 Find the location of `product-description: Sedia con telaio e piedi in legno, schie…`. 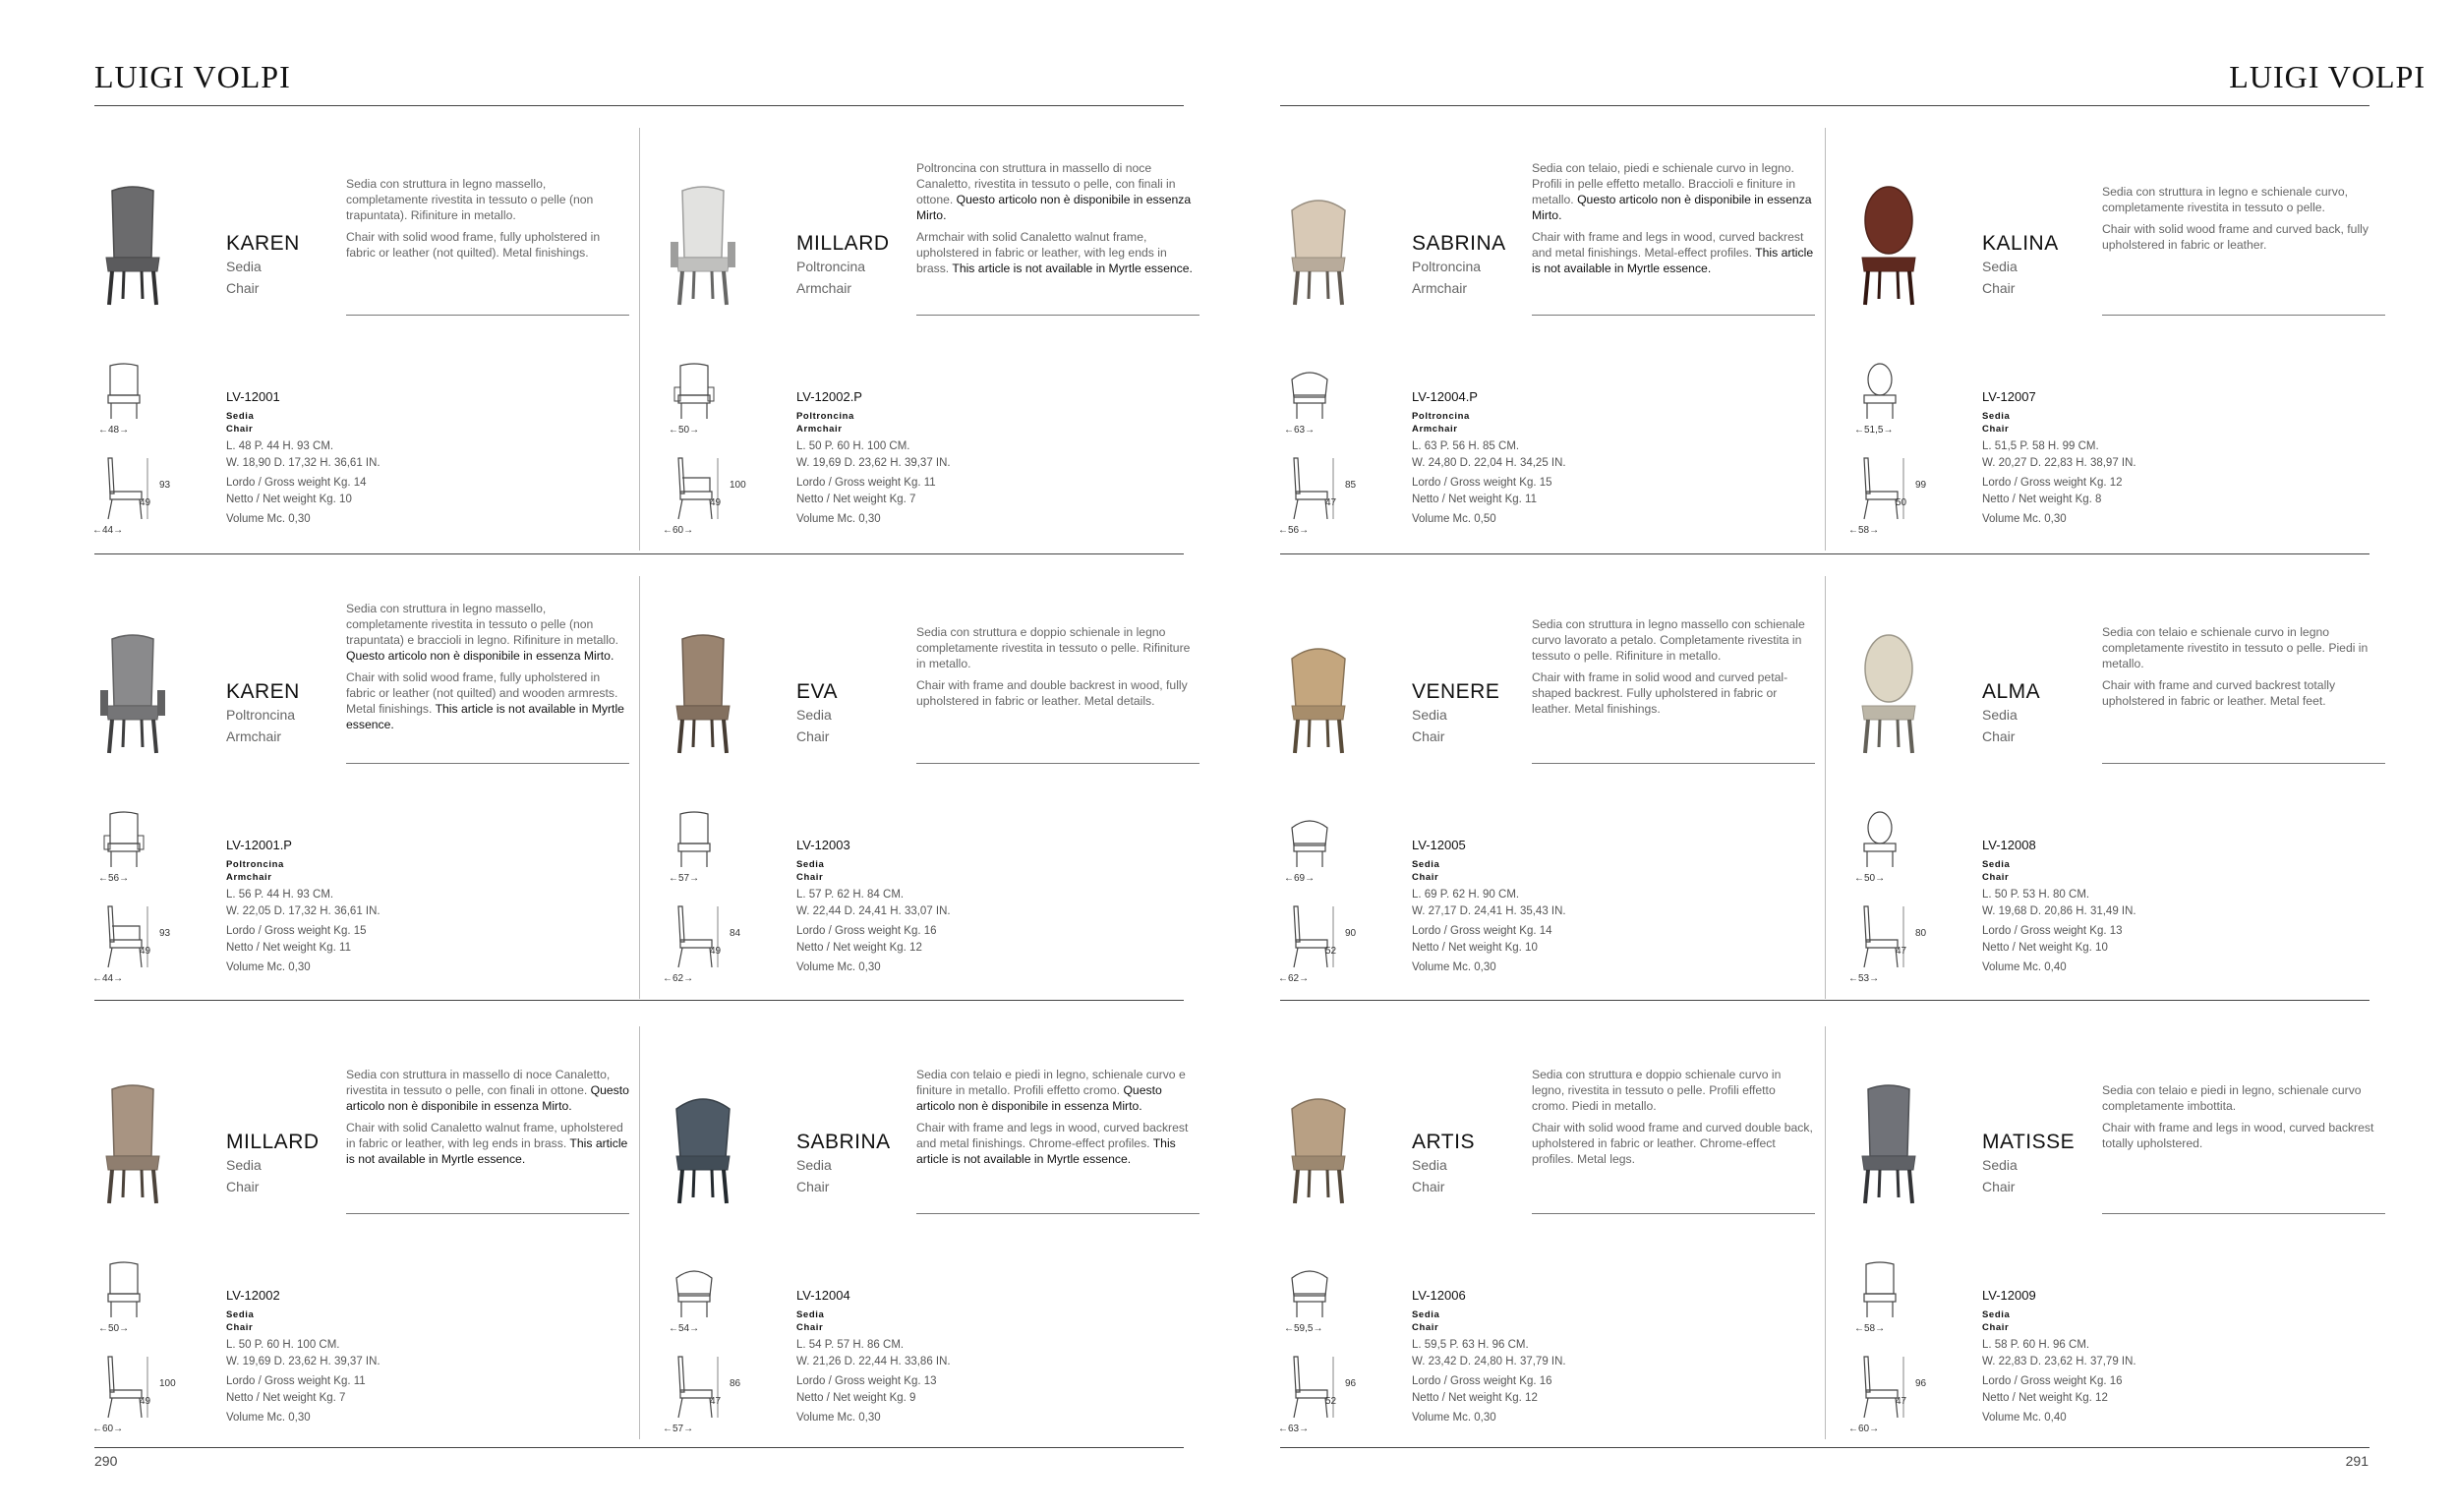

product-description: Sedia con telaio e piedi in legno, schie… is located at coordinates (1057, 1119).